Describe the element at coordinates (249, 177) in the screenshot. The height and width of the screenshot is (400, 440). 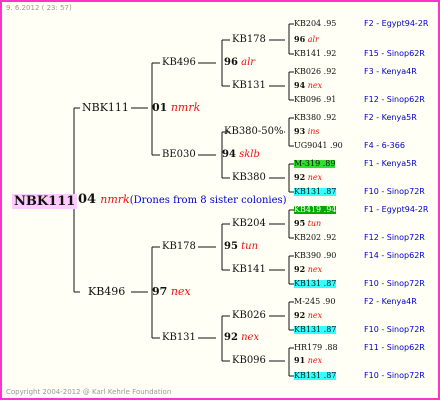
I see `gen3-node: KB380` at that location.